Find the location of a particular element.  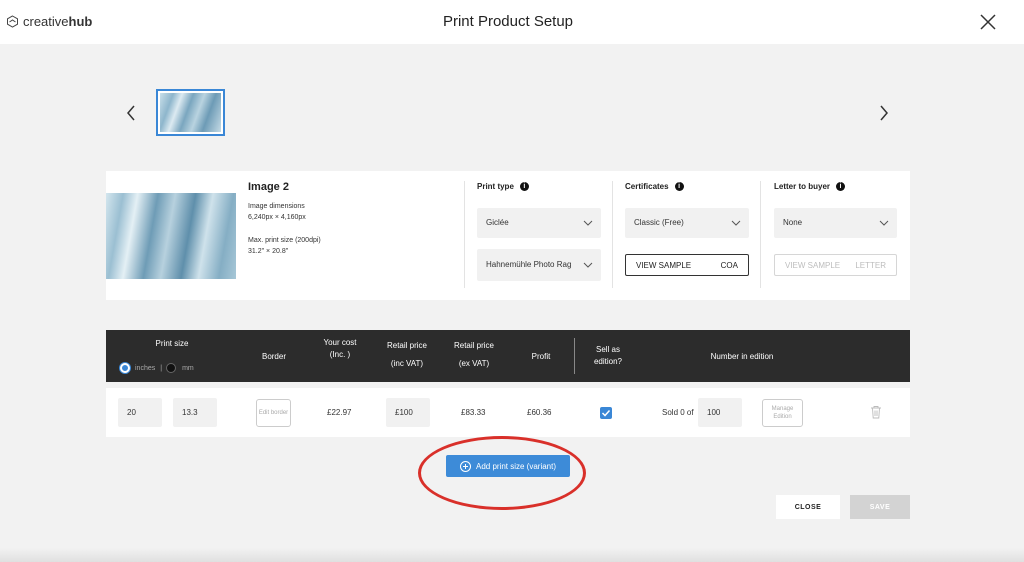

top-bar: creativehub Print Product Setup is located at coordinates (512, 22).